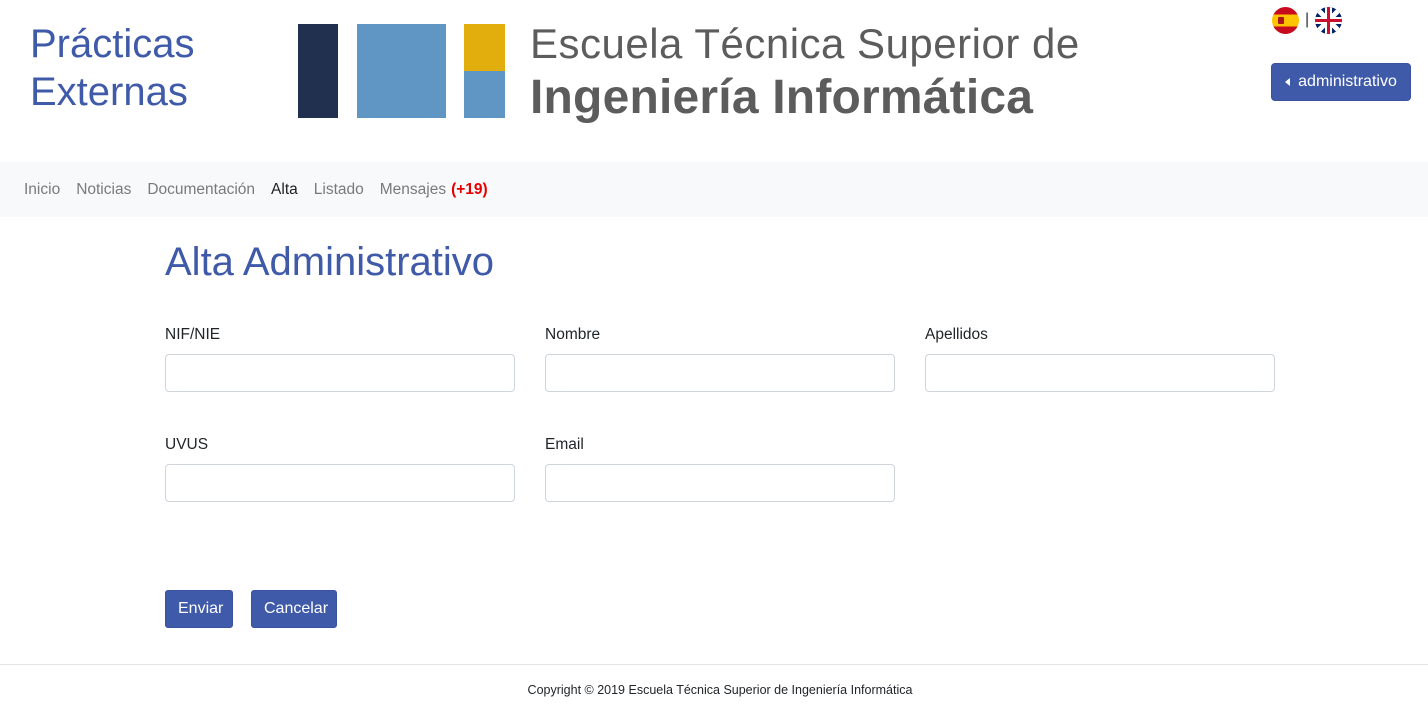 The width and height of the screenshot is (1428, 716). I want to click on apellidos-input, so click(1100, 373).